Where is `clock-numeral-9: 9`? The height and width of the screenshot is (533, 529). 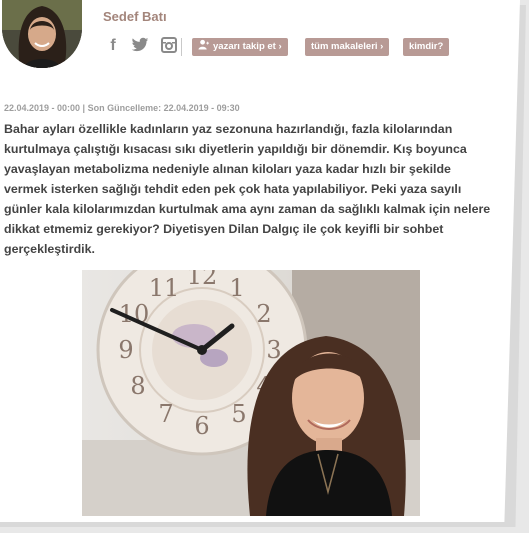
clock-numeral-9: 9 is located at coordinates (125, 350).